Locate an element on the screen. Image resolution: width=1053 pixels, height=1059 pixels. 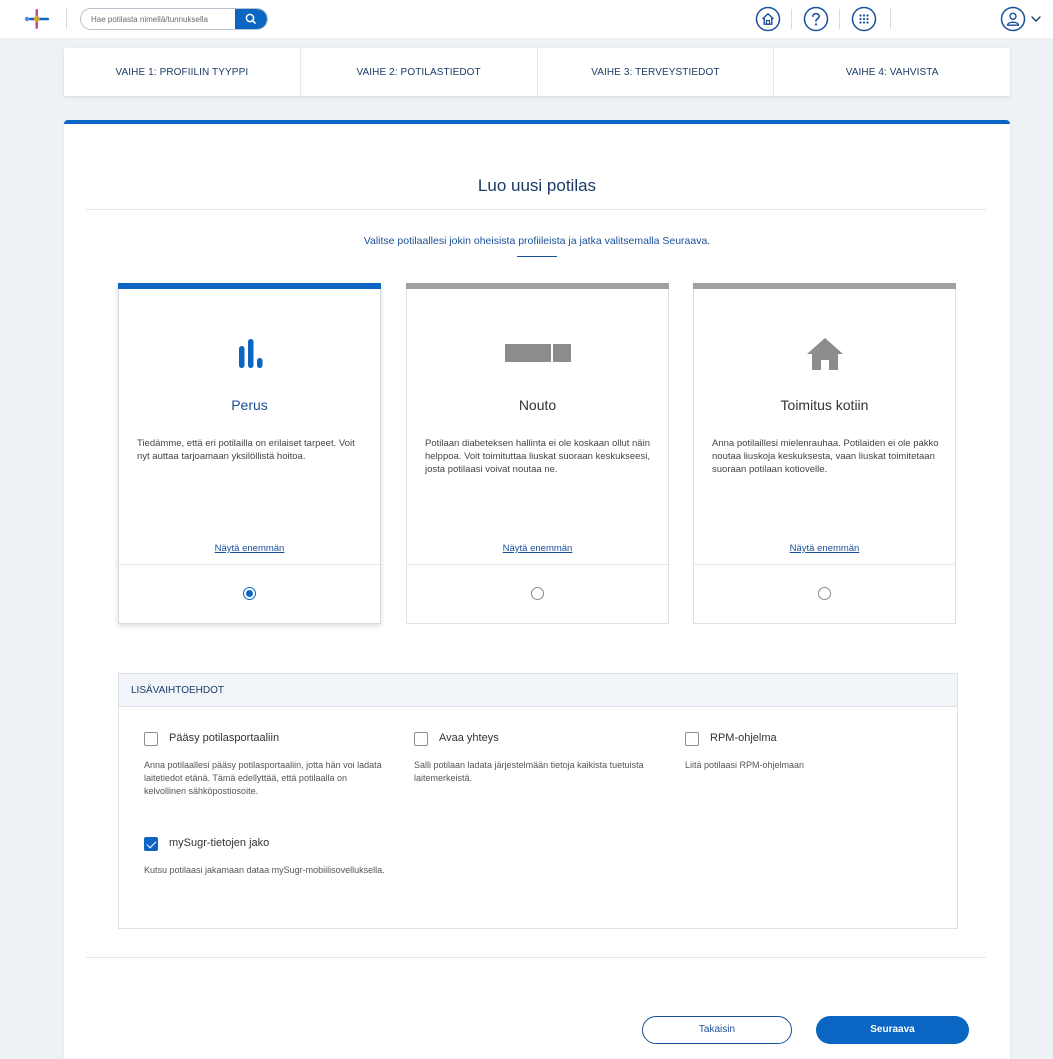
title-divider is located at coordinates (536, 209).